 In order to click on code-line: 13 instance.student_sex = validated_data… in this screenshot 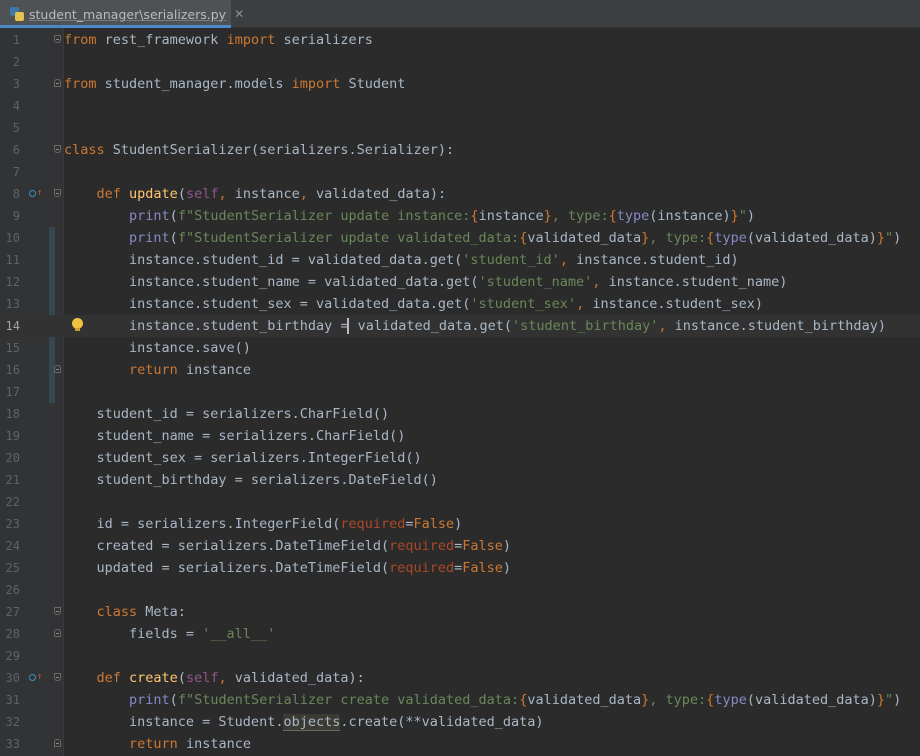, I will do `click(460, 304)`.